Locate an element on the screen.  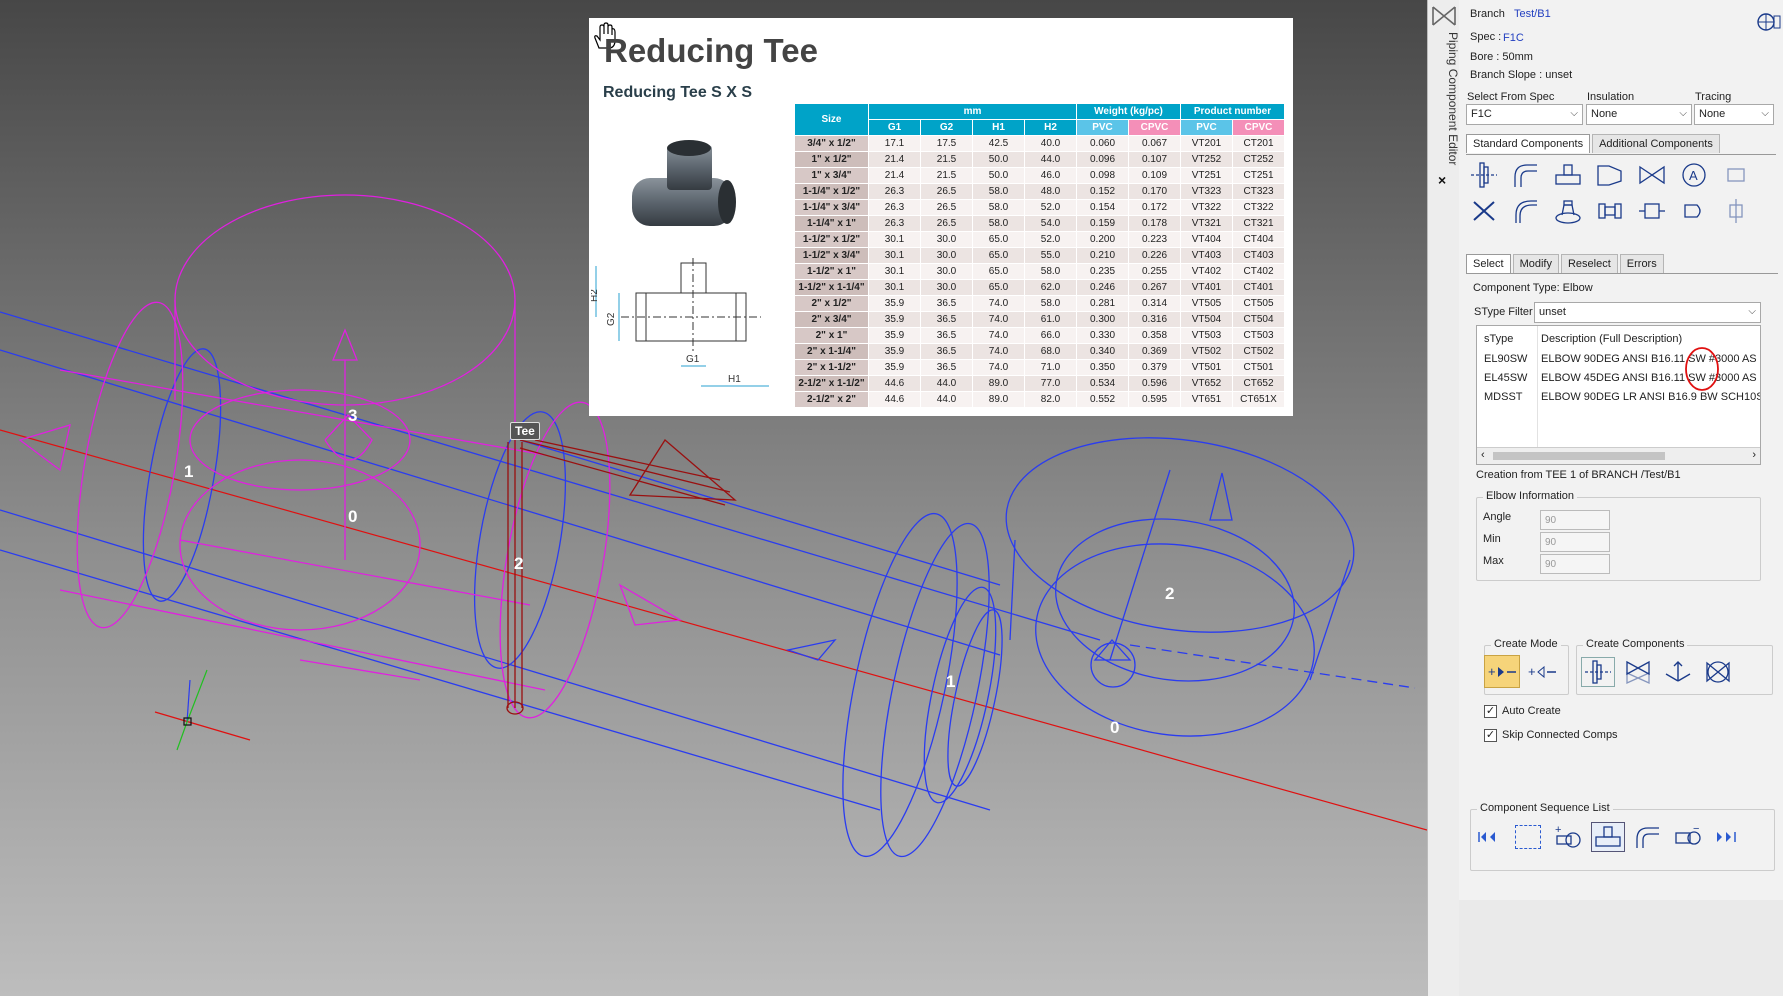
create-valve-icon is located at coordinates (1638, 672).